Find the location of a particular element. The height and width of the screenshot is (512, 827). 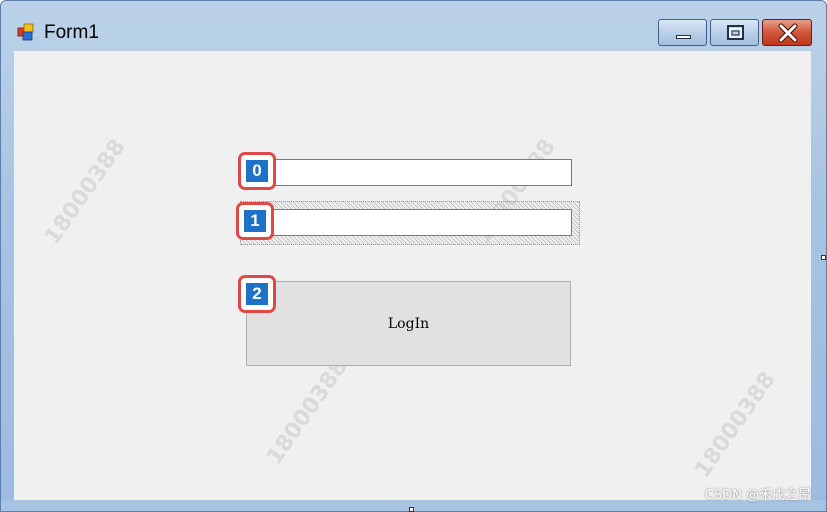

element-marker-2: 2 is located at coordinates (257, 294).